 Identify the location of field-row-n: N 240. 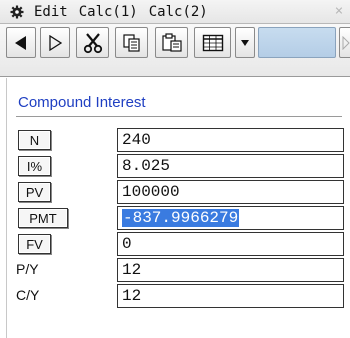
(180, 140).